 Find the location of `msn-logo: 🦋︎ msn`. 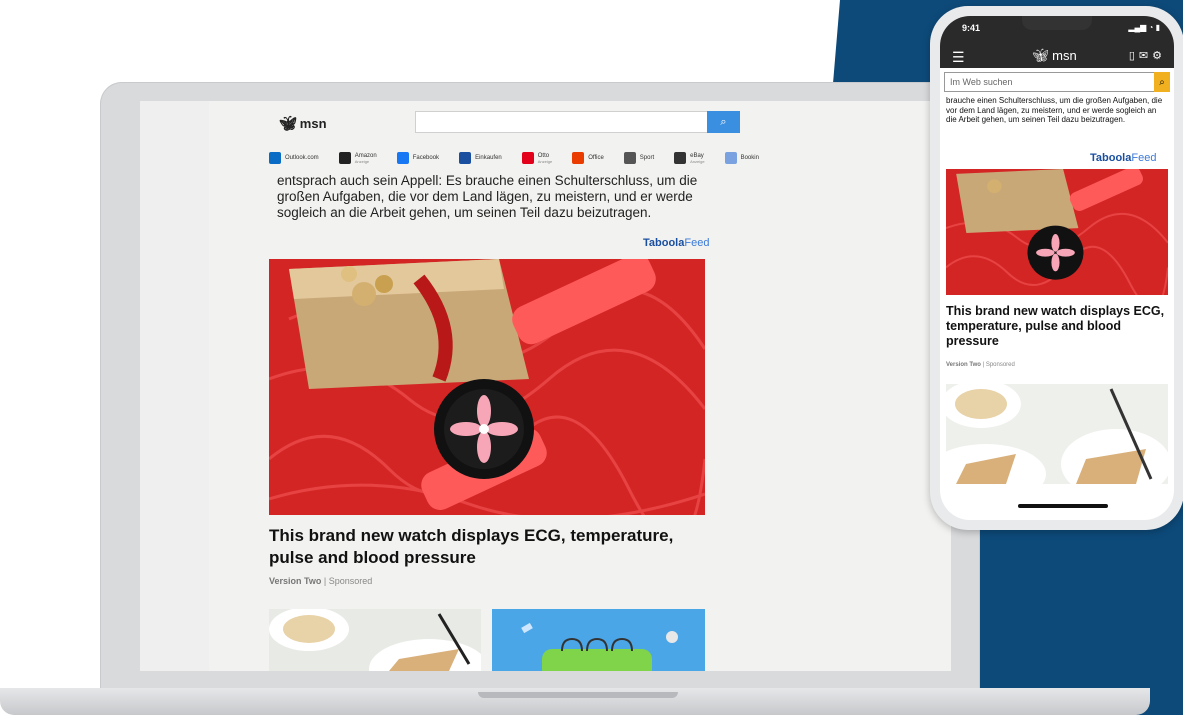

msn-logo: 🦋︎ msn is located at coordinates (303, 123).